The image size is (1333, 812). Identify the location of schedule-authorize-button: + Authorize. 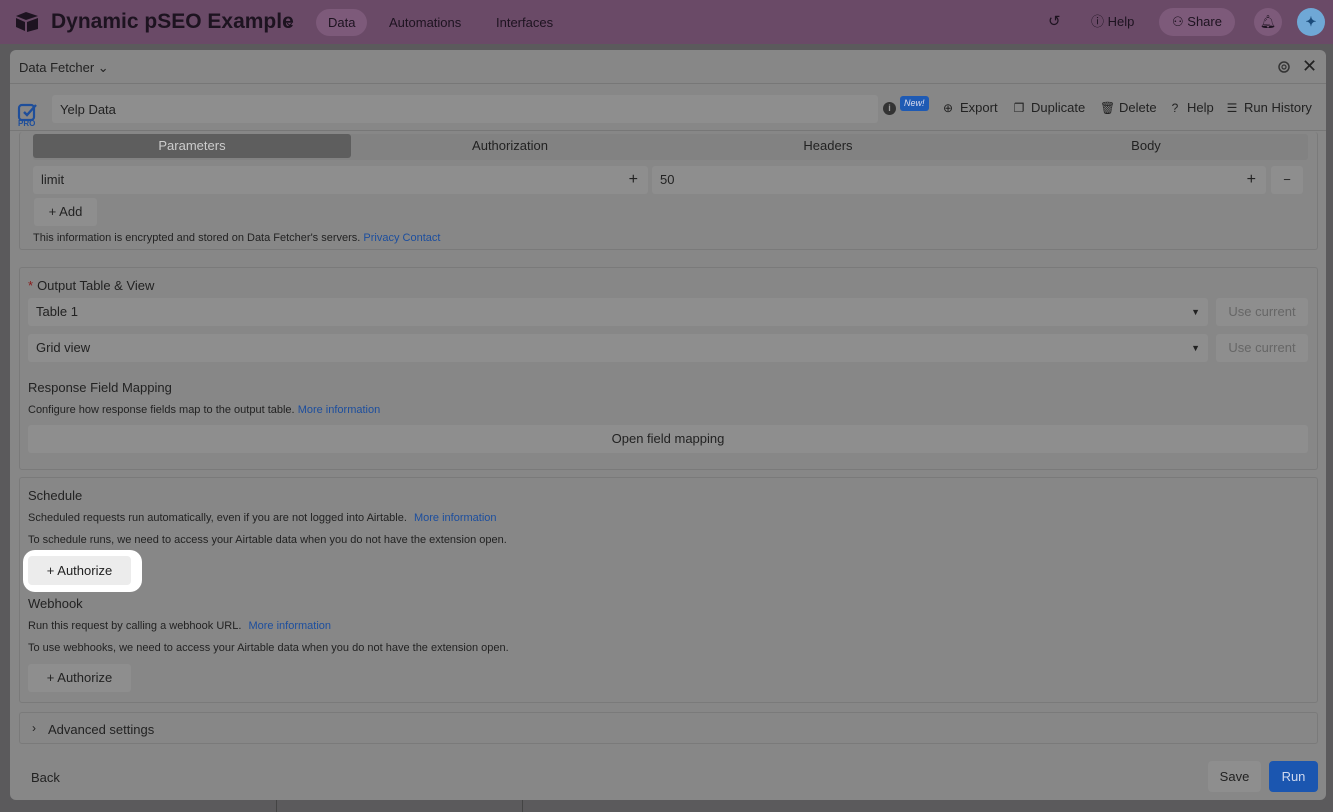
(79, 570).